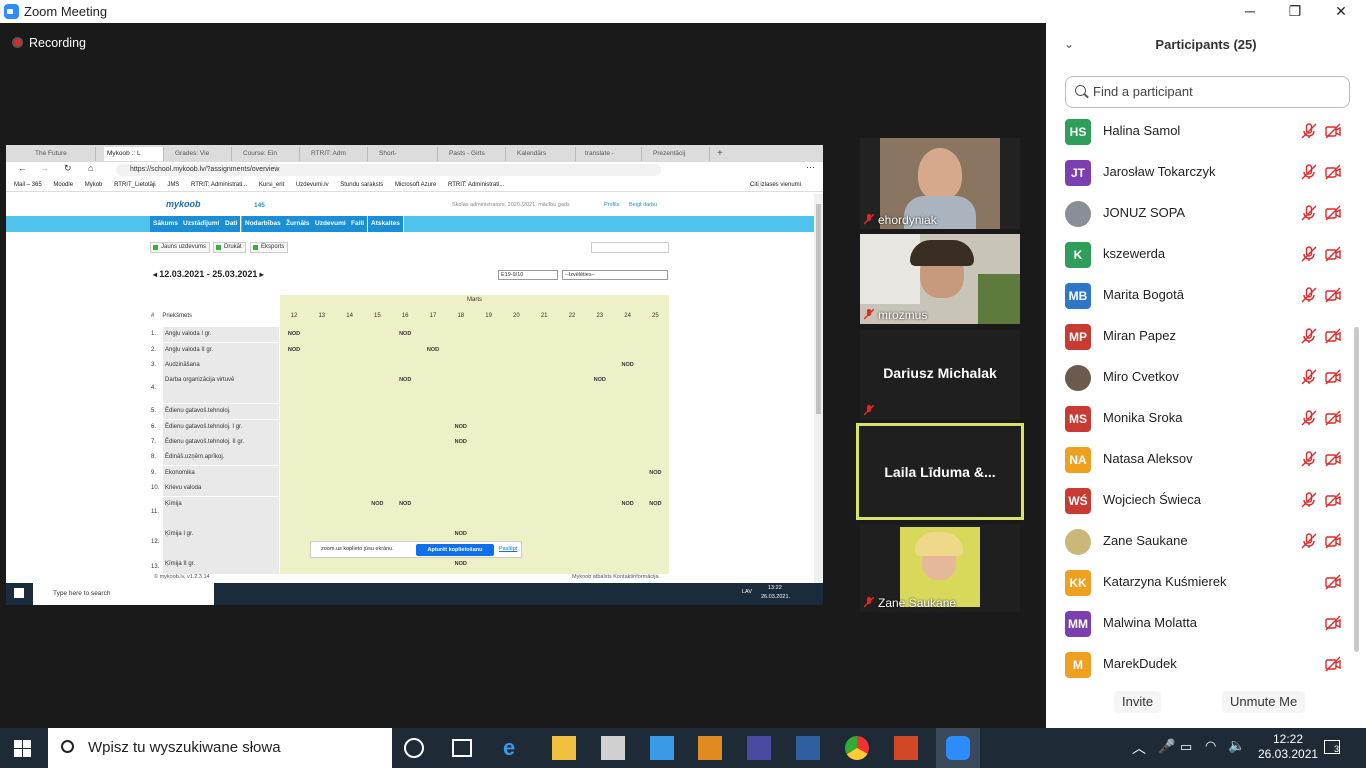 The height and width of the screenshot is (768, 1366). I want to click on browser-tab: Grades: Vie, so click(202, 154).